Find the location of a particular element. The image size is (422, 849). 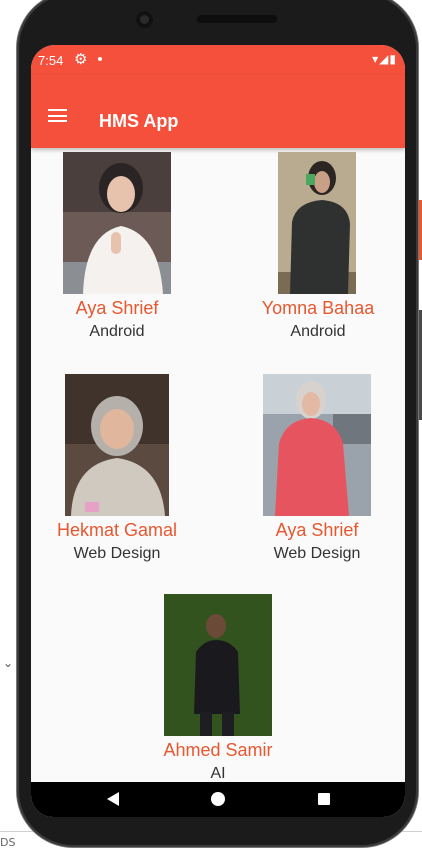

member-role: AI is located at coordinates (218, 773).